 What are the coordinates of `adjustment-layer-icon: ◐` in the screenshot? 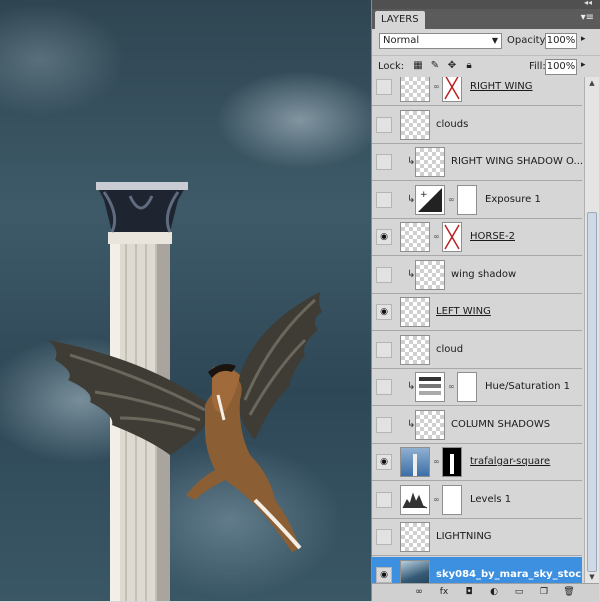 It's located at (494, 592).